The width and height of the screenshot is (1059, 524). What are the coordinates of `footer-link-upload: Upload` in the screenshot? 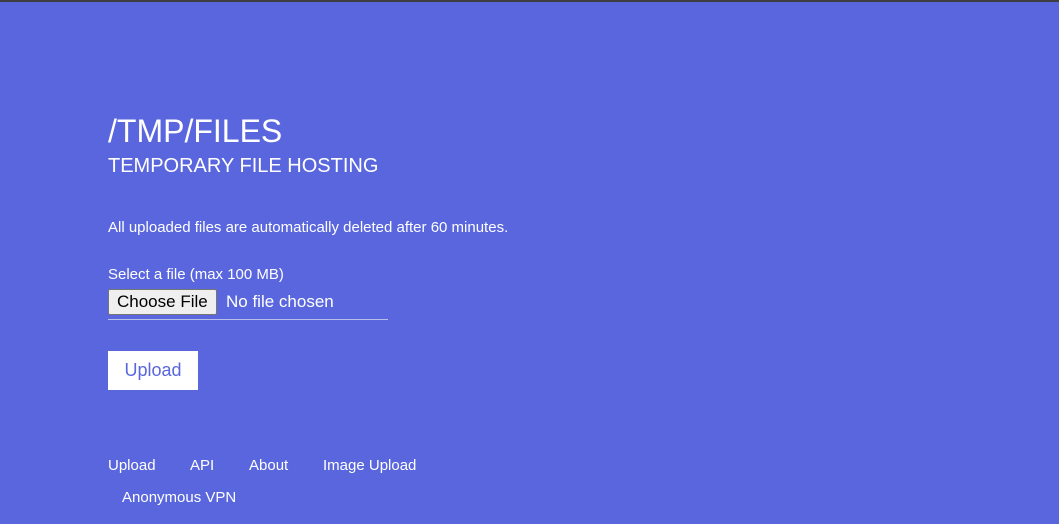 It's located at (132, 466).